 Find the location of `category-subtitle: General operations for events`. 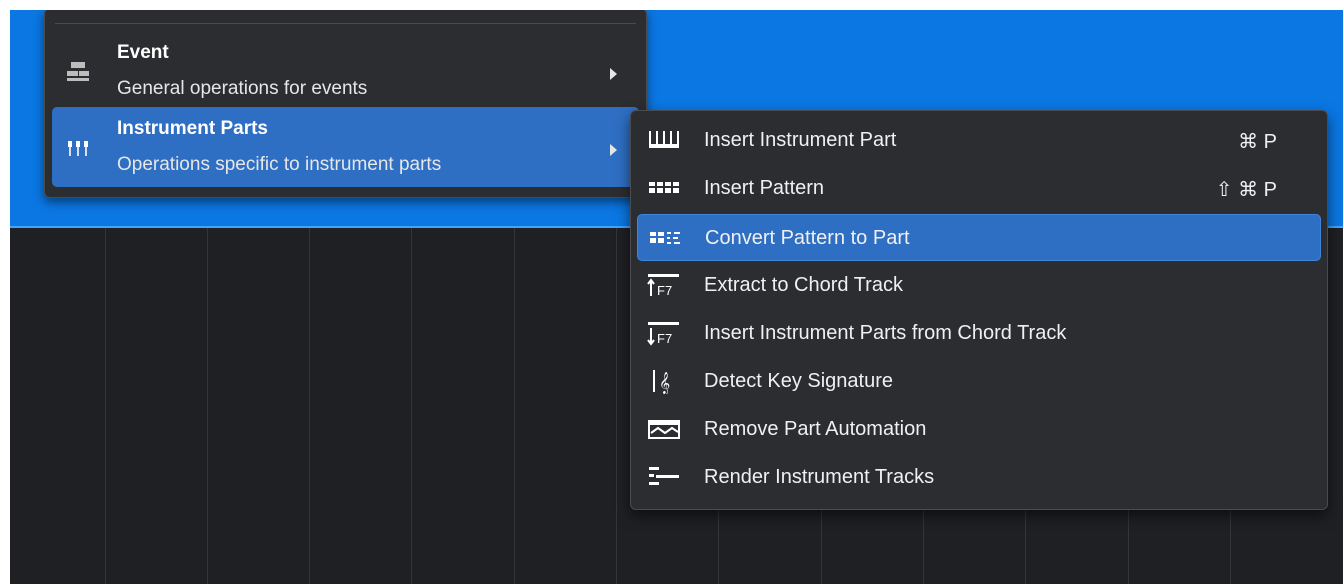

category-subtitle: General operations for events is located at coordinates (242, 88).